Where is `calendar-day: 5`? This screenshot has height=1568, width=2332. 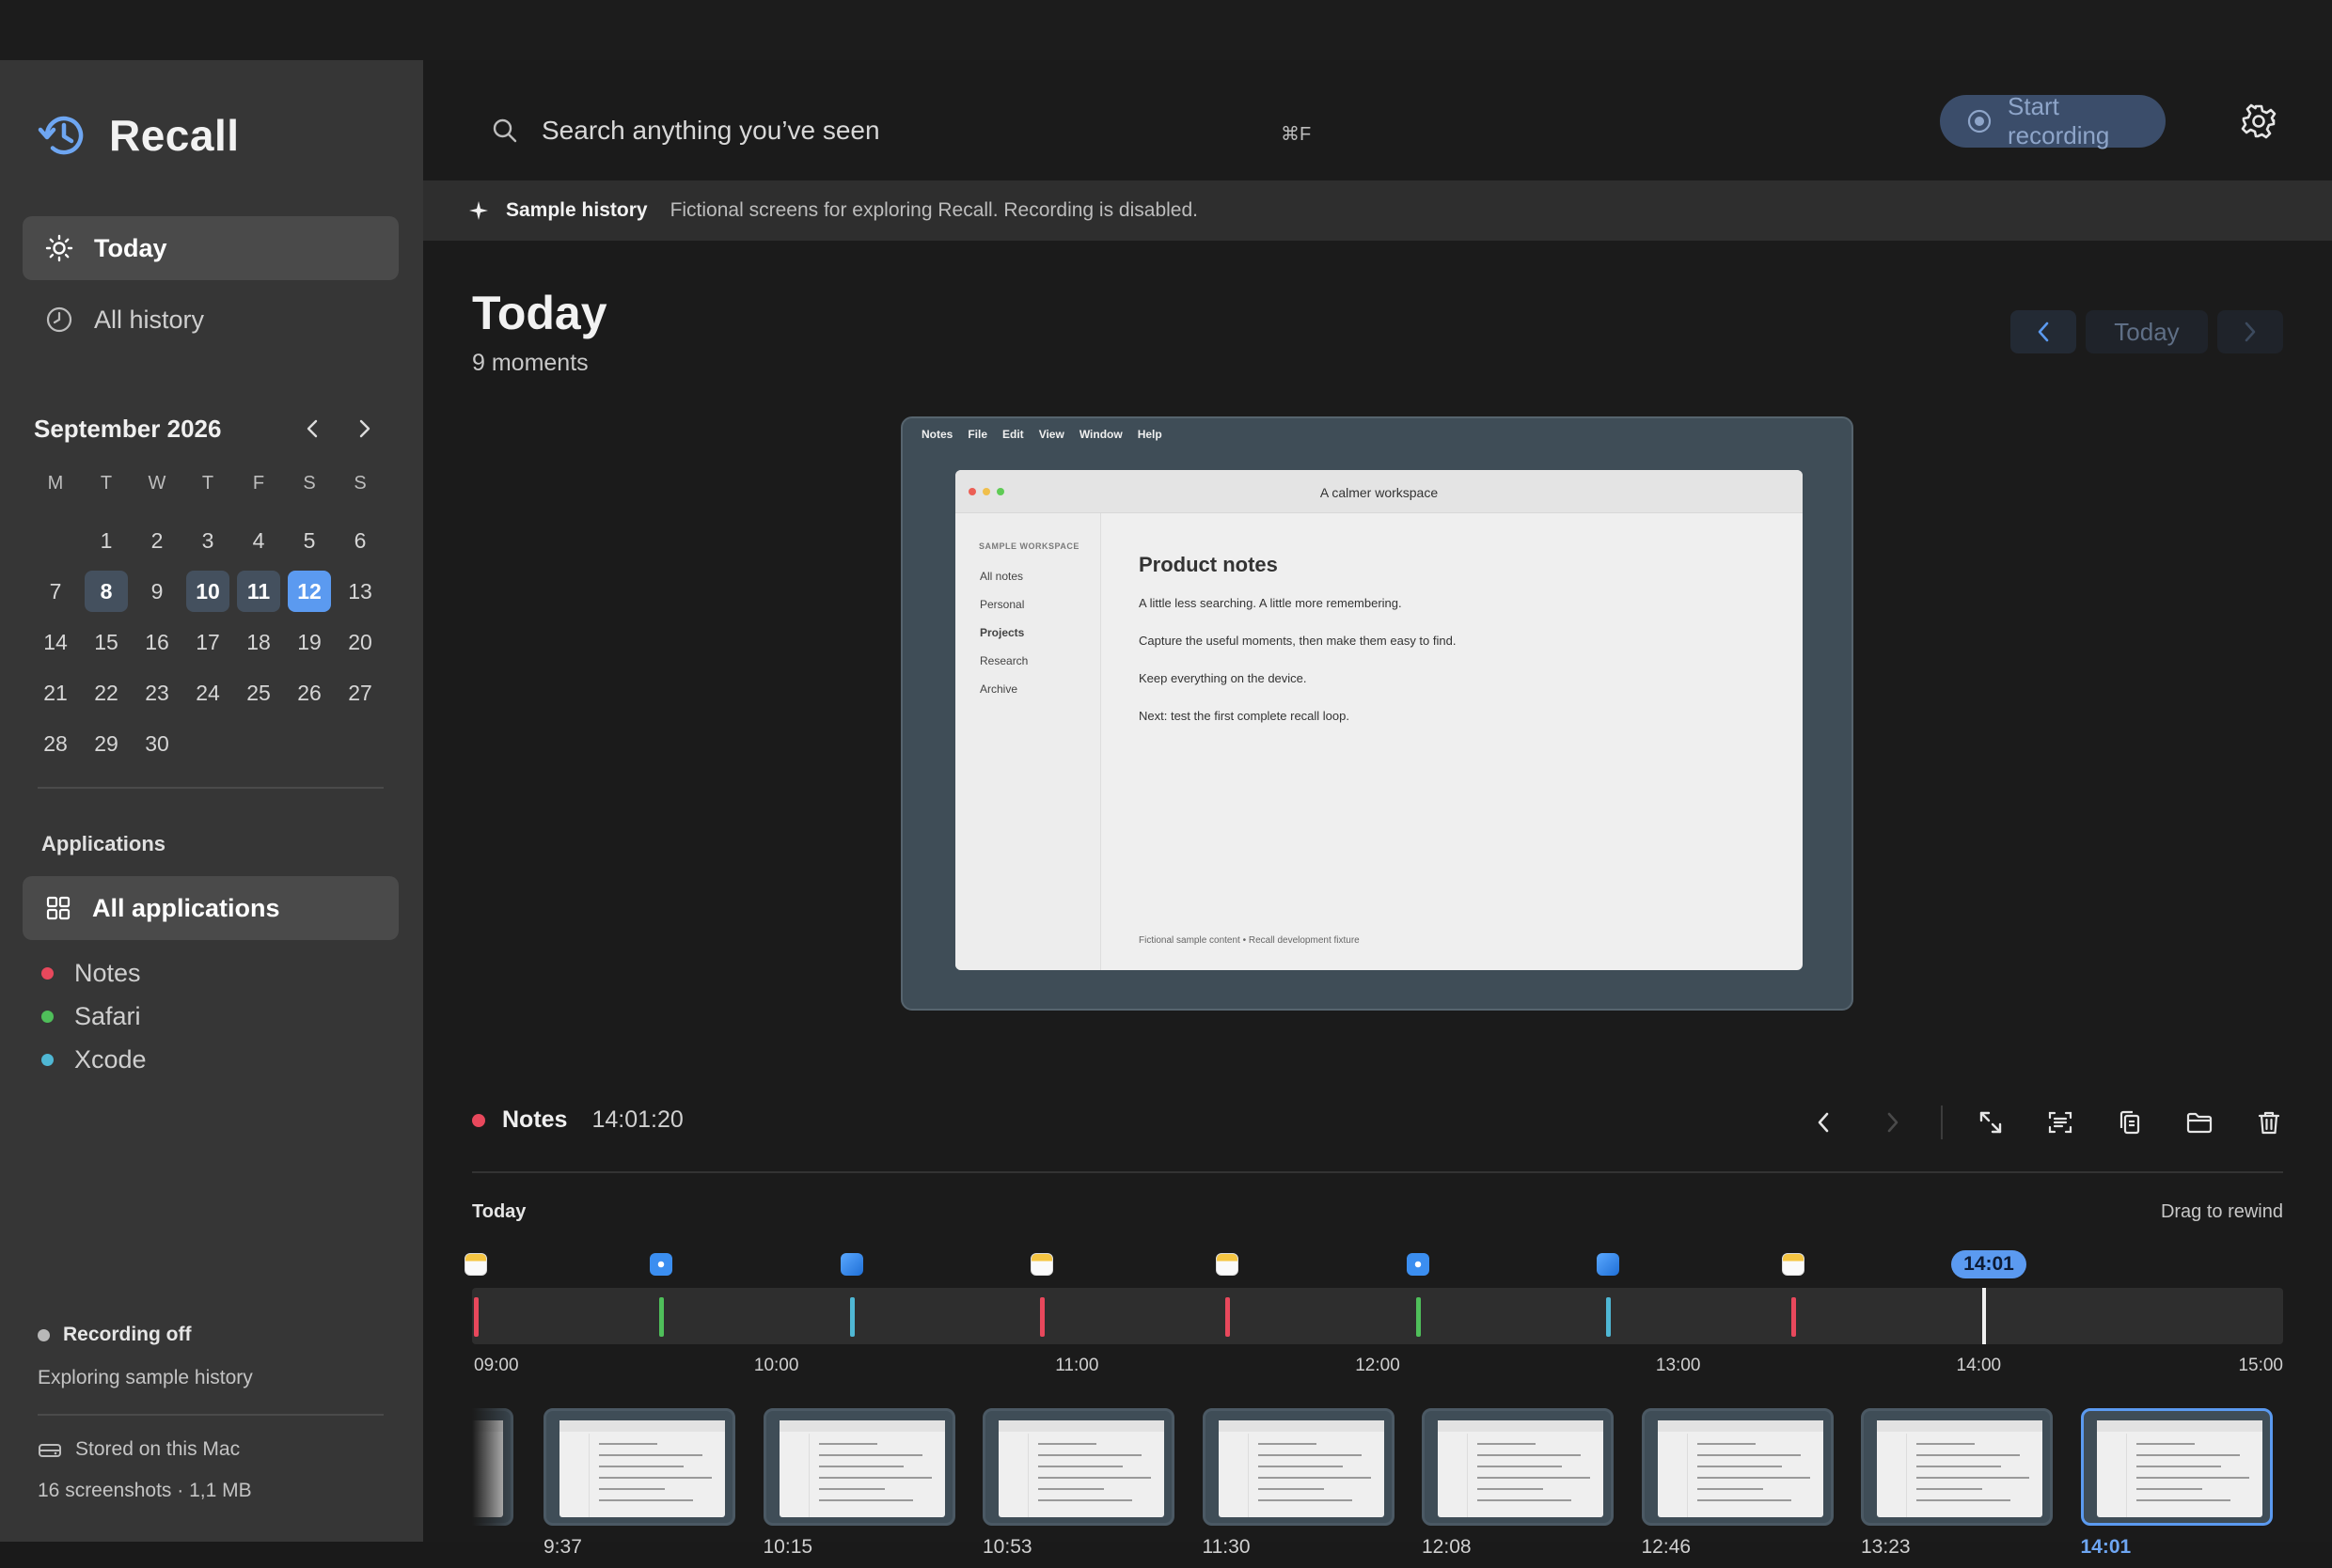
calendar-day: 5 is located at coordinates (310, 540).